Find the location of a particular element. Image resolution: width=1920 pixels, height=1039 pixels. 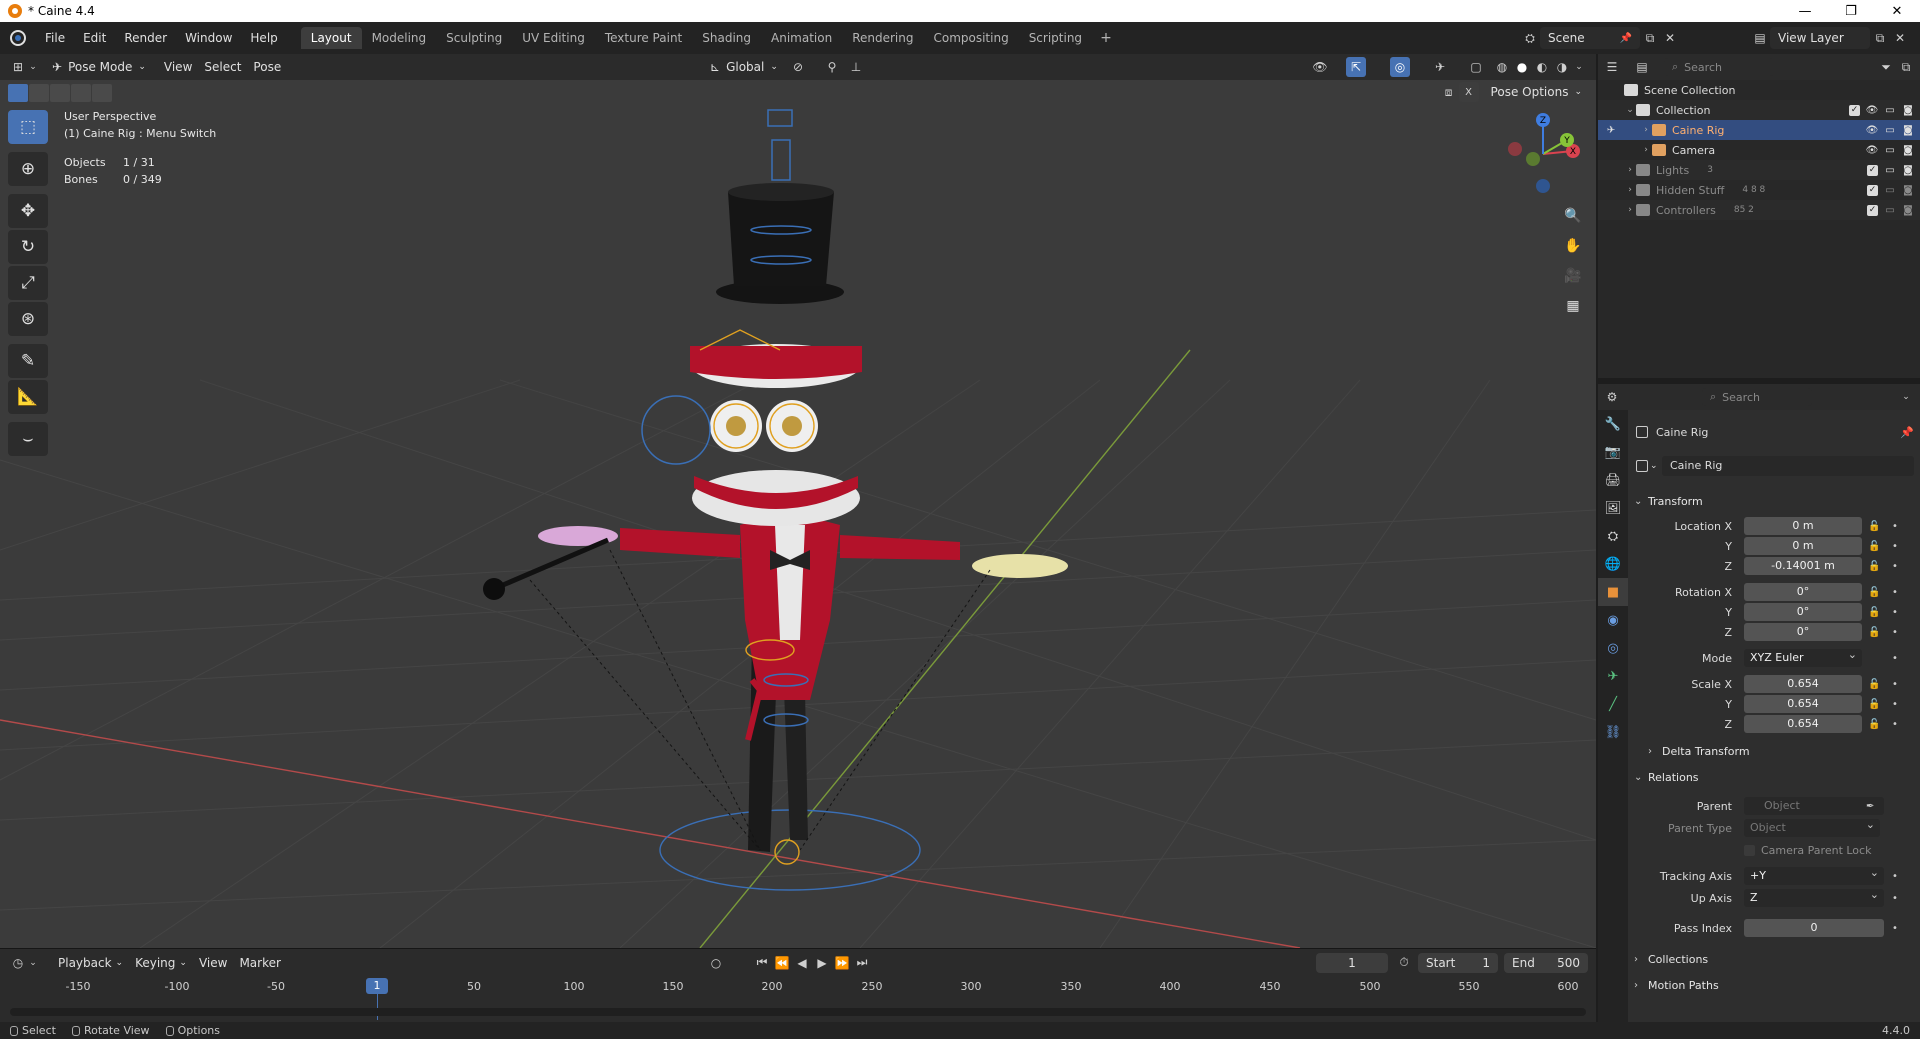

filter-icon: ⏷ is located at coordinates (1886, 67).